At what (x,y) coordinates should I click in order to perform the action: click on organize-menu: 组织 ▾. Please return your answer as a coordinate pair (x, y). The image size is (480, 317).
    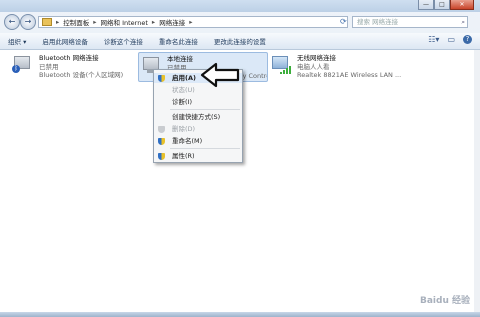
    Looking at the image, I should click on (17, 41).